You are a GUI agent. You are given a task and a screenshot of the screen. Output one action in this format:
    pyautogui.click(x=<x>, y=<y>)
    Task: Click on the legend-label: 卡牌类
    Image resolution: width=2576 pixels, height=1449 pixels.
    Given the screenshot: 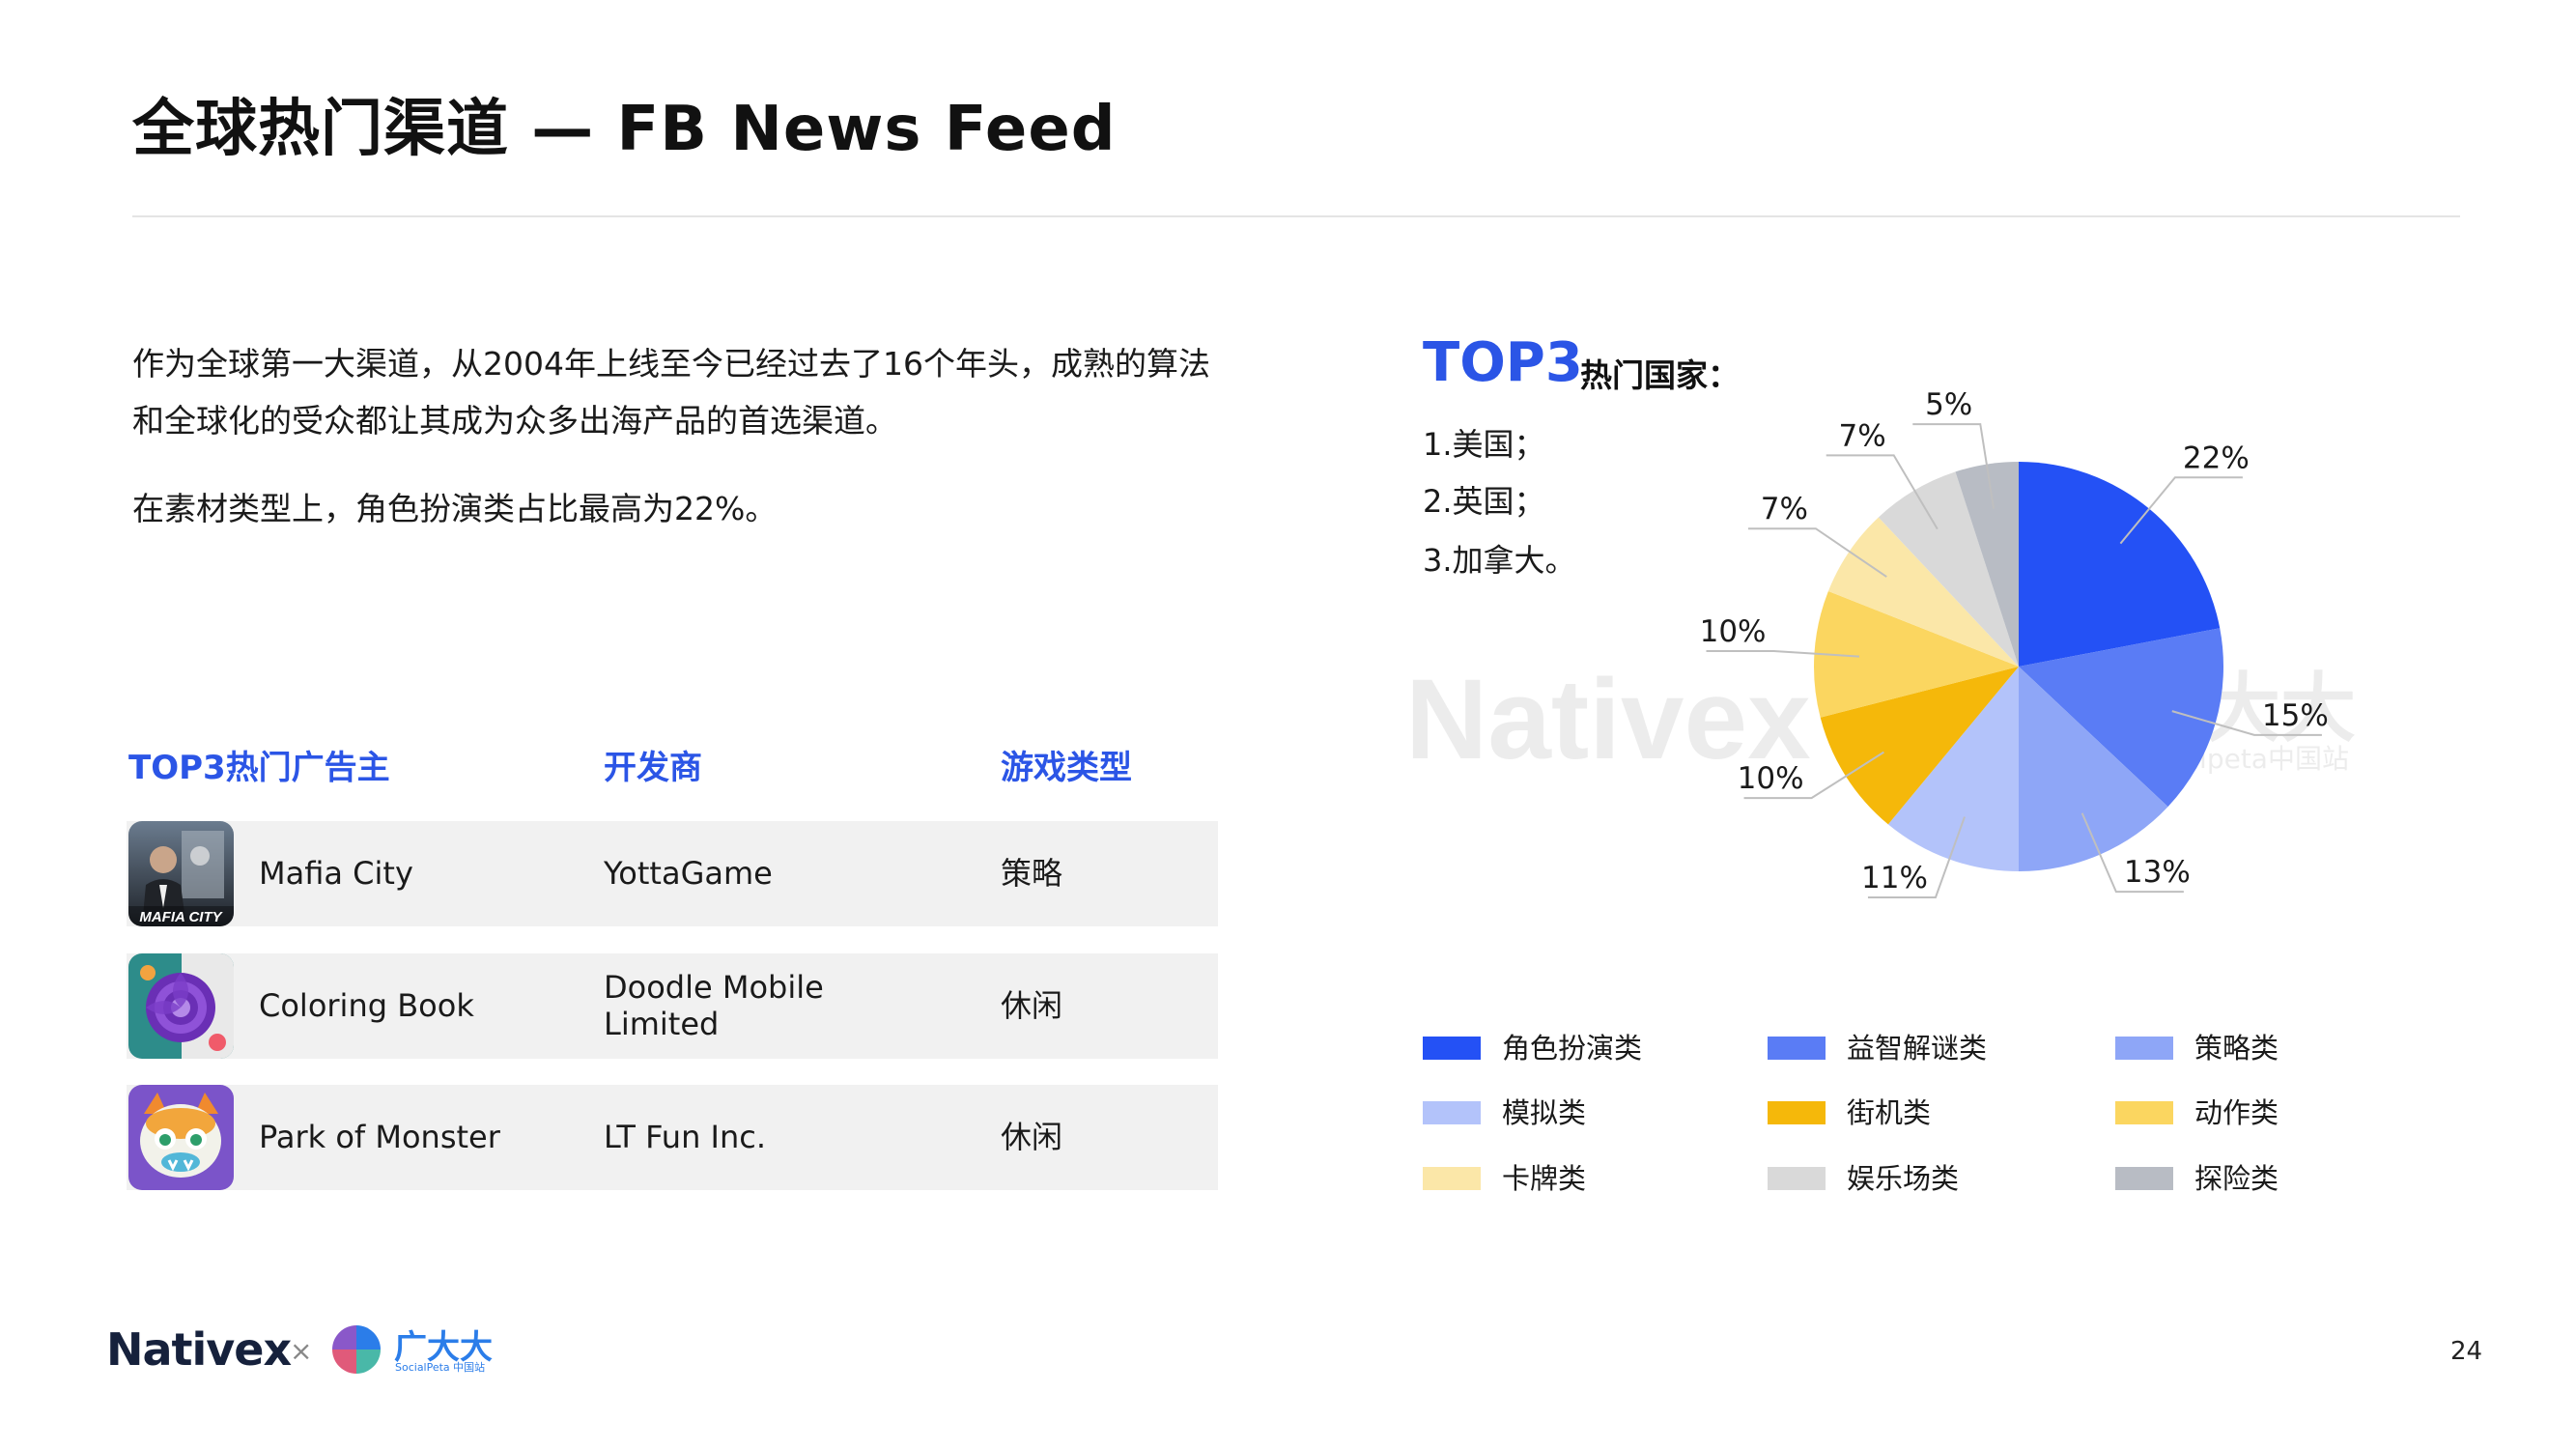 What is the action you would take?
    pyautogui.click(x=1544, y=1178)
    